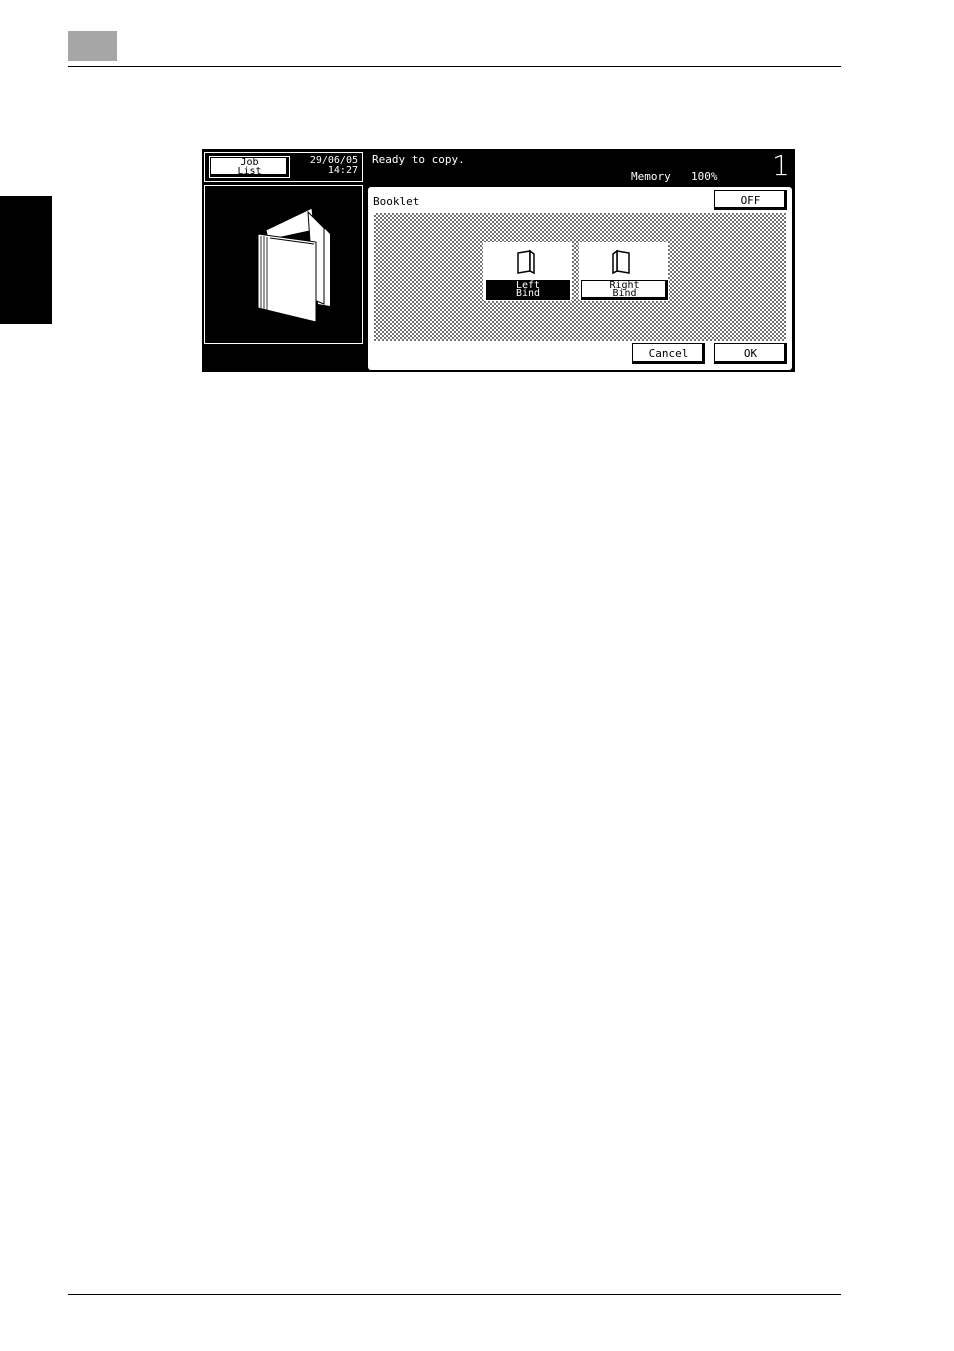 The image size is (954, 1351). I want to click on ok-button: OK, so click(750, 353).